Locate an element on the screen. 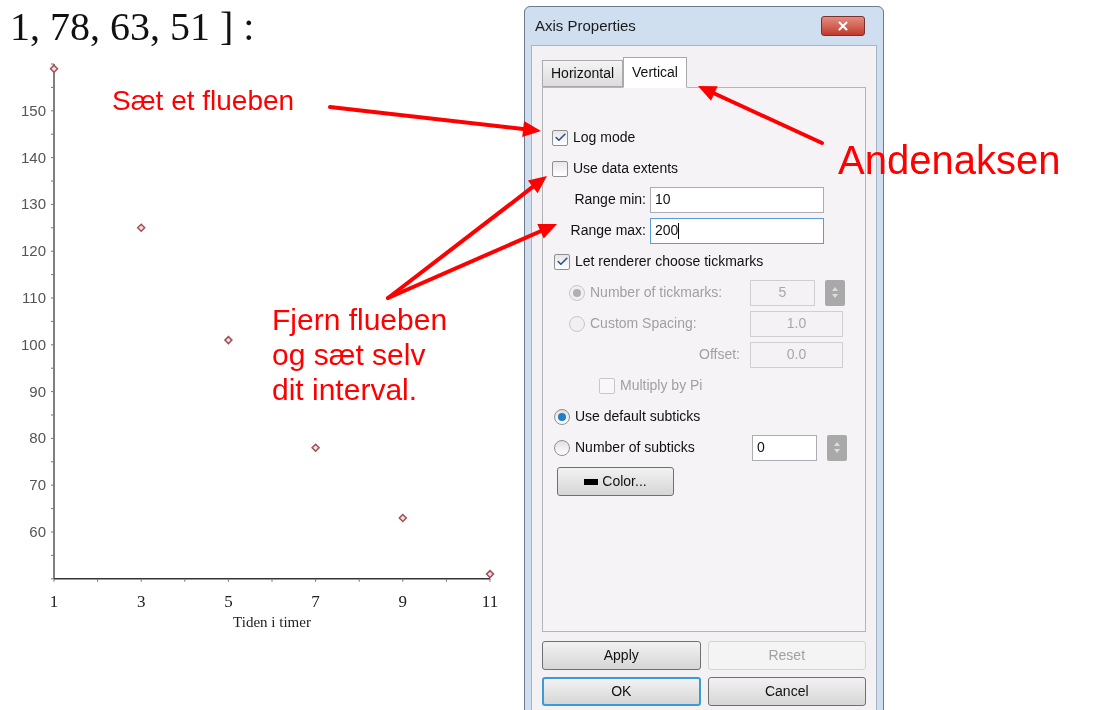 This screenshot has width=1096, height=710. radio-label: Custom Spacing: is located at coordinates (643, 323).